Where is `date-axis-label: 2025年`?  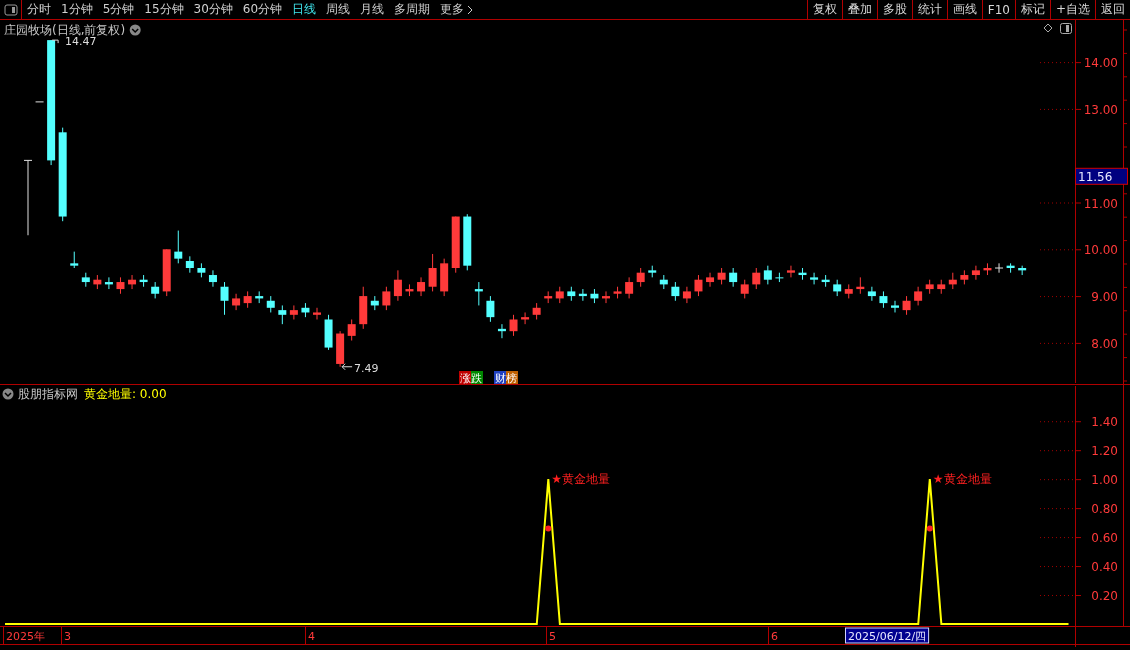 date-axis-label: 2025年 is located at coordinates (25, 636).